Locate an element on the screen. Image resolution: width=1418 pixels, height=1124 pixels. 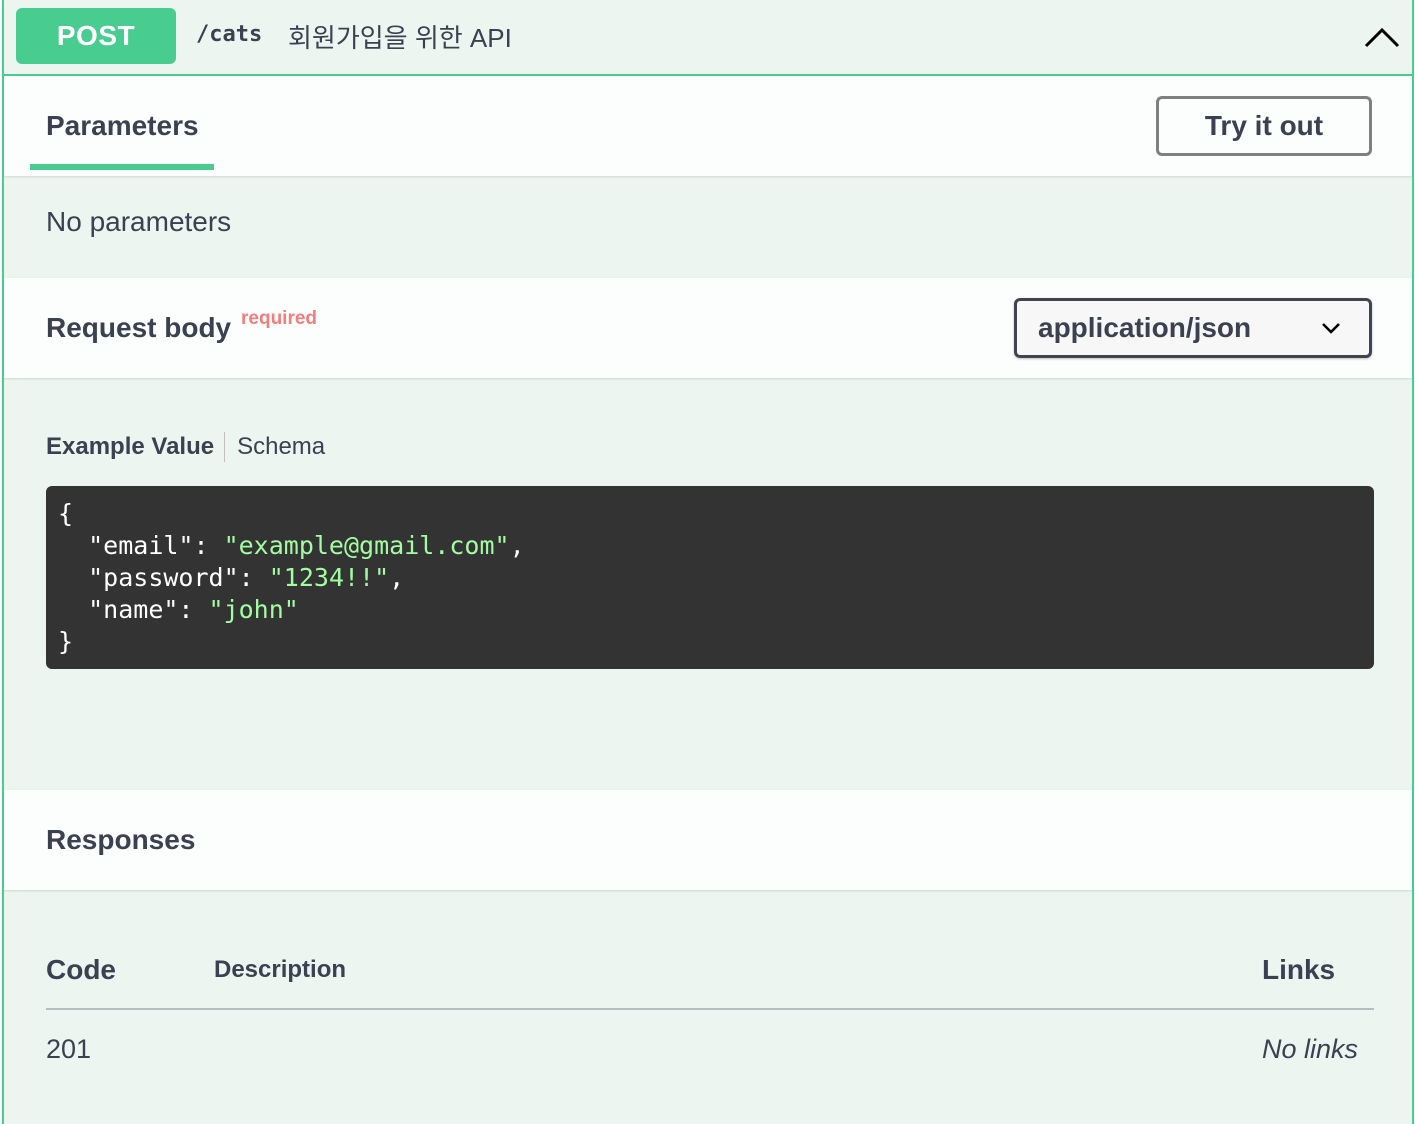
response-code: 201 is located at coordinates (69, 1049).